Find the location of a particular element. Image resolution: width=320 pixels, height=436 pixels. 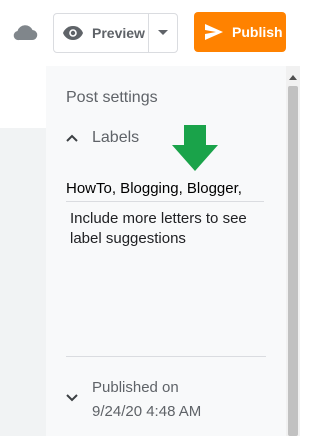

preview-options-dropdown is located at coordinates (163, 33).